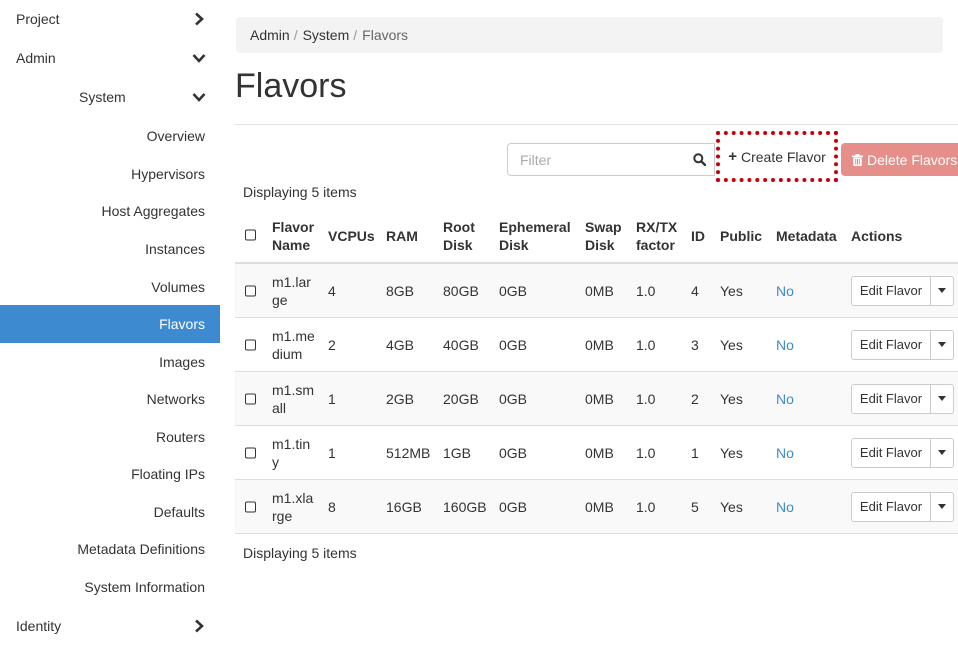 This screenshot has height=649, width=958. I want to click on create-flavor-button: + Create Flavor, so click(777, 156).